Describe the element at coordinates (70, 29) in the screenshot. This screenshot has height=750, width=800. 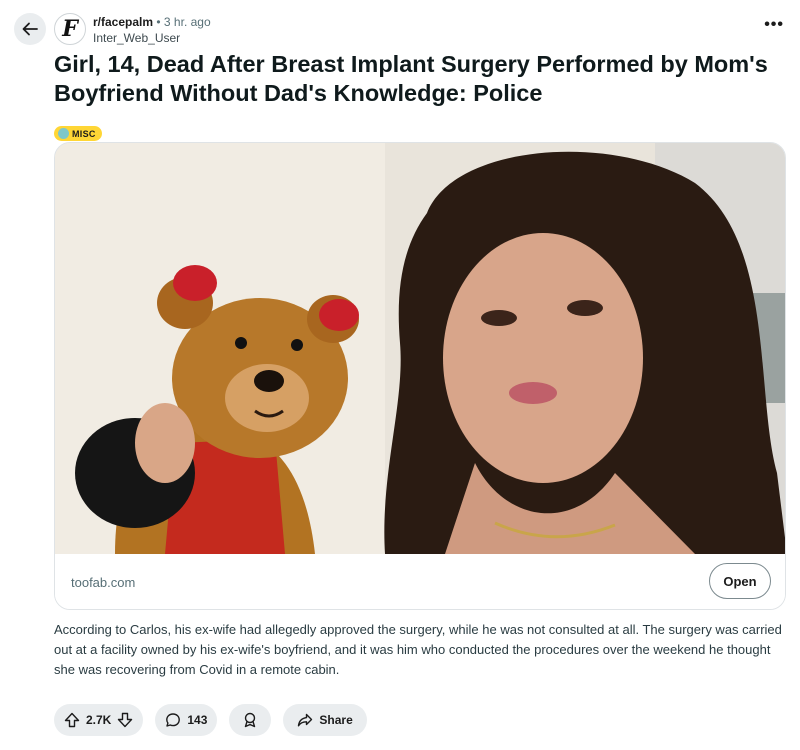
I see `subreddit-avatar: F` at that location.